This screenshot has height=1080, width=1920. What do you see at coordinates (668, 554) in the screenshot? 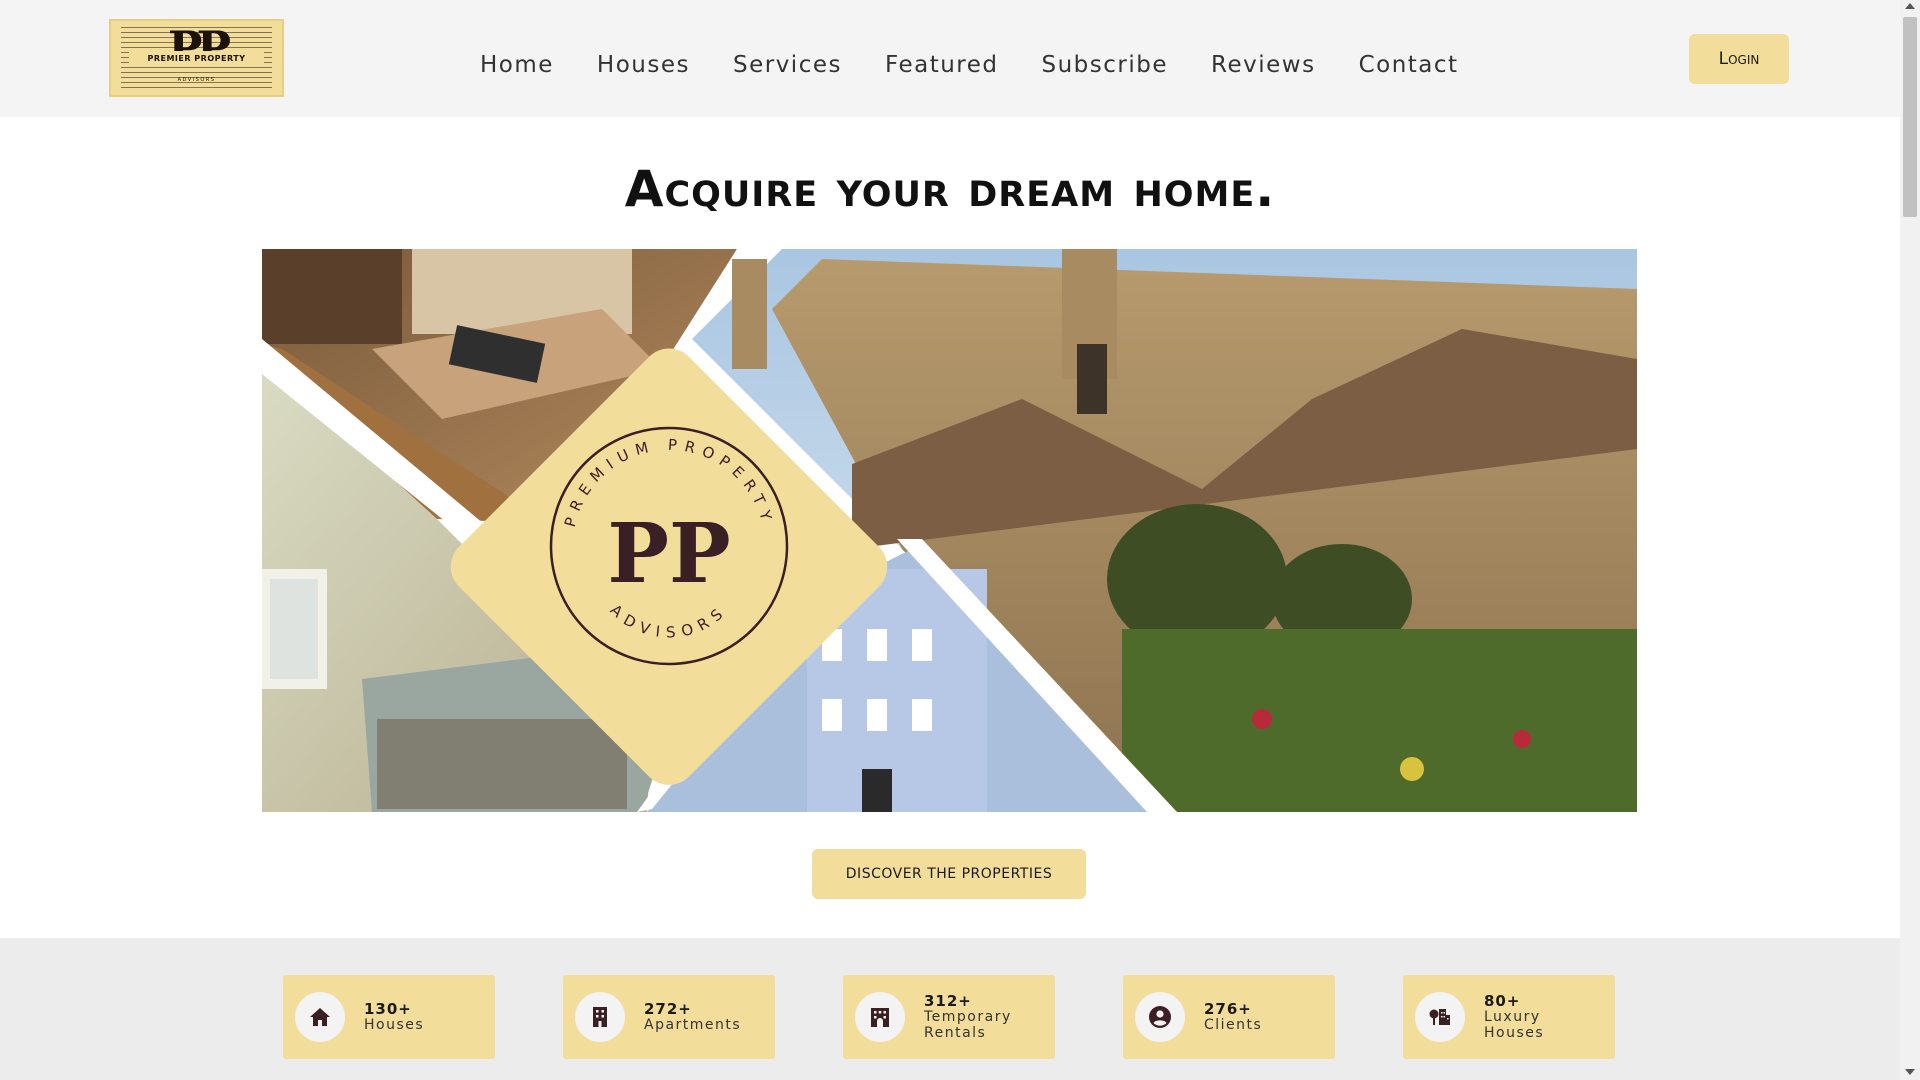
I see `badge-monogram: PP` at bounding box center [668, 554].